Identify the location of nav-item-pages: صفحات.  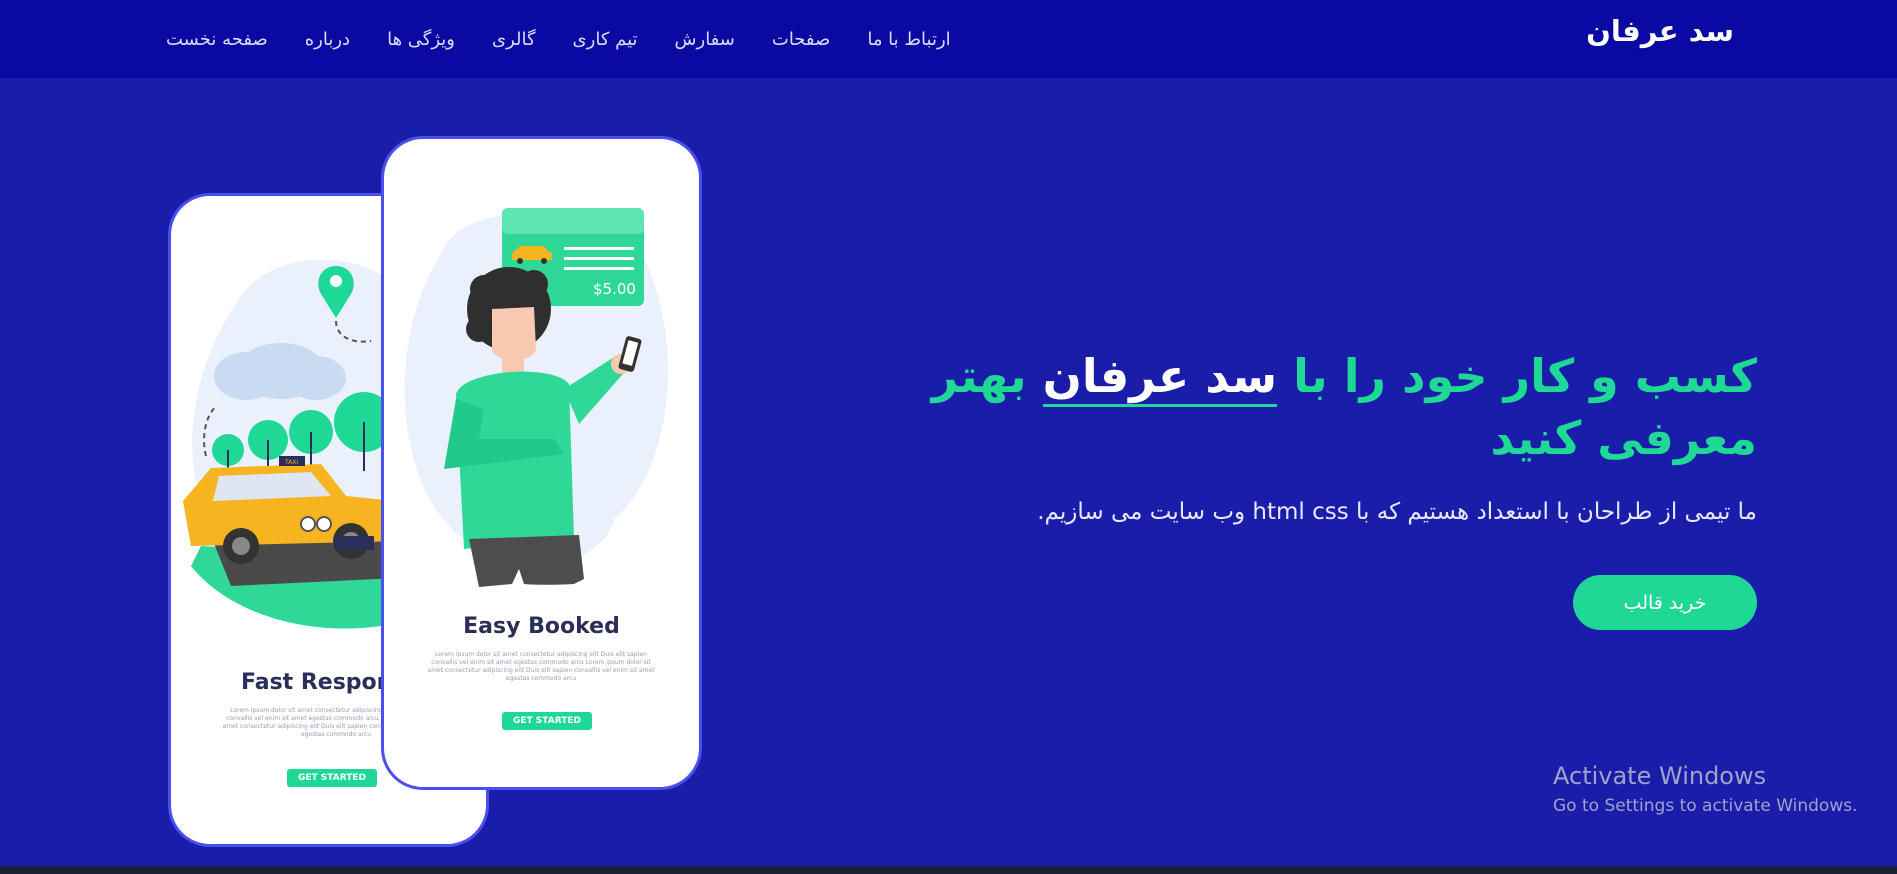
(801, 39).